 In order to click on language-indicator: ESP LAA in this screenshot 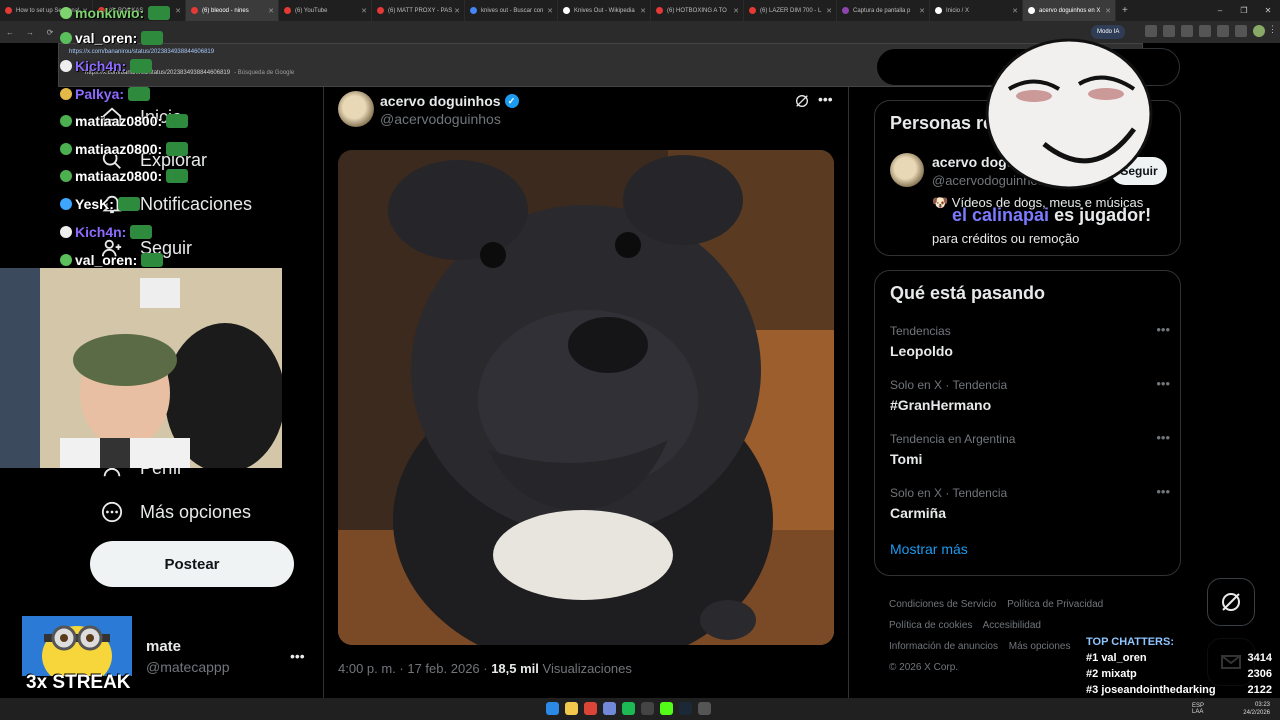, I will do `click(1198, 709)`.